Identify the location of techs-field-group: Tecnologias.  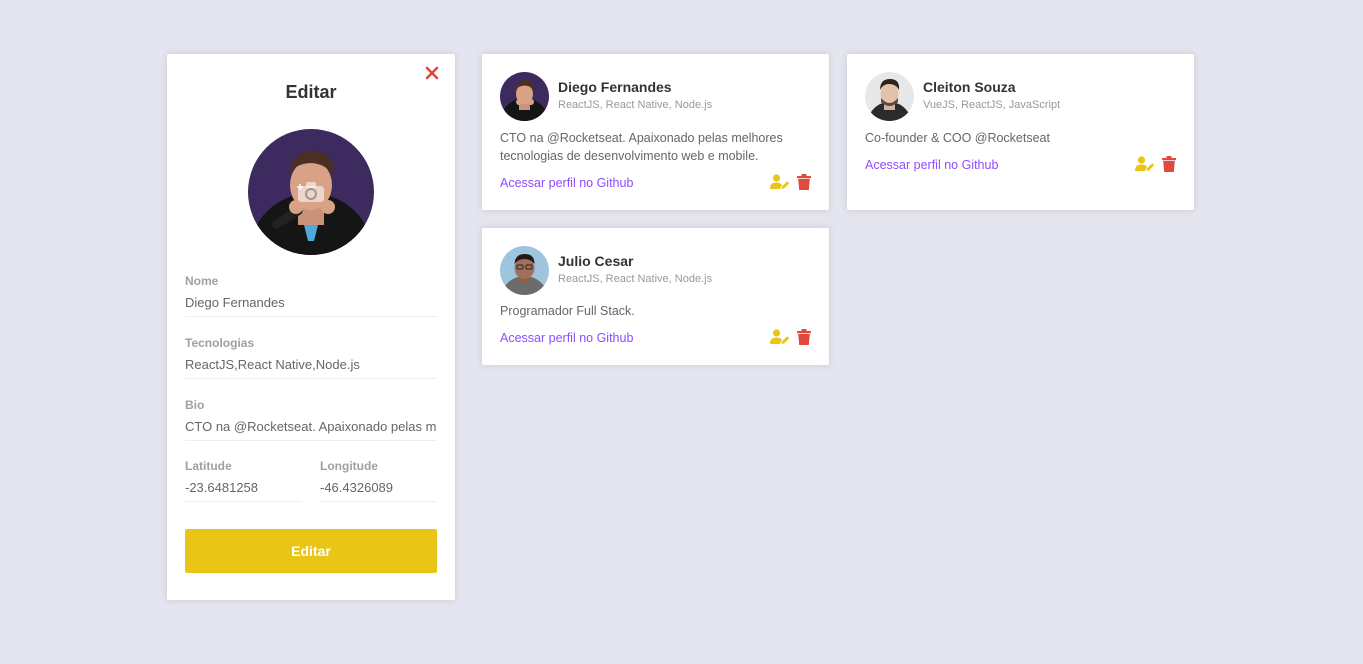
(311, 357).